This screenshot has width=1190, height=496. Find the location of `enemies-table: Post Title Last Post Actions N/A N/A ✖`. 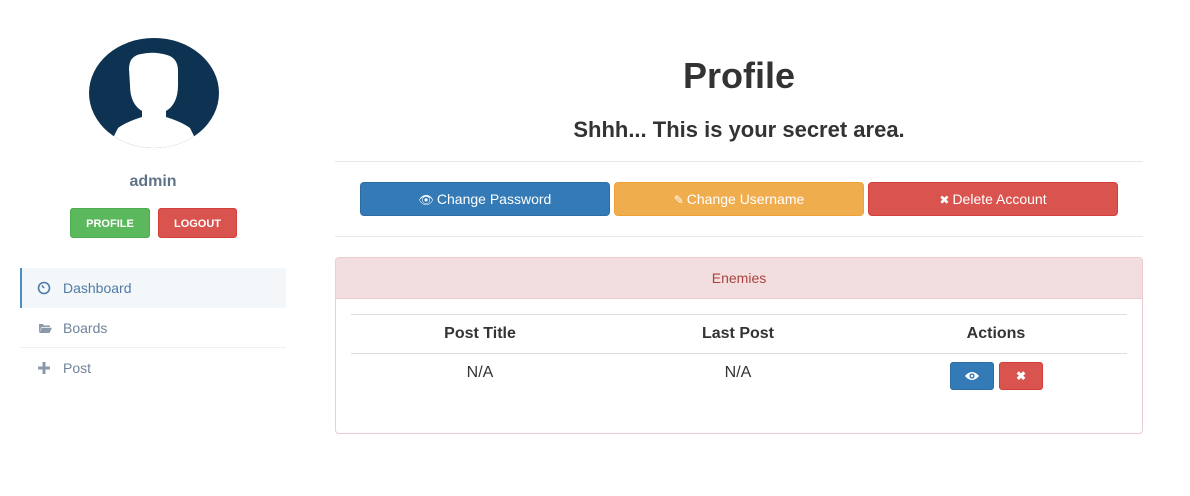

enemies-table: Post Title Last Post Actions N/A N/A ✖ is located at coordinates (739, 354).